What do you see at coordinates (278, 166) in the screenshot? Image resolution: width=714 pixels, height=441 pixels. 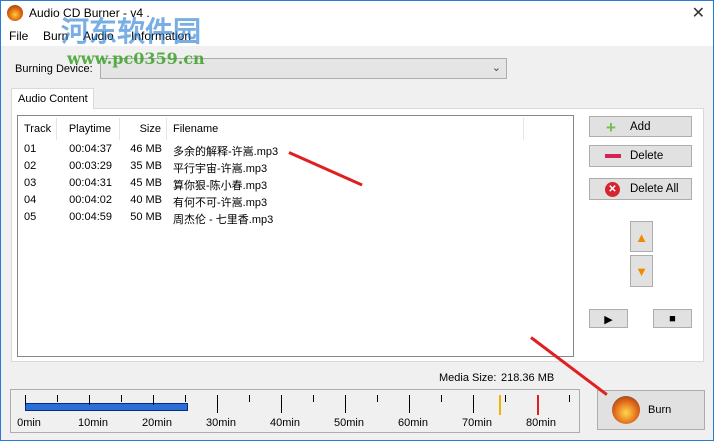 I see `table-row: 02 00:03:29 35 MB 平行宇宙-许嵩.mp3` at bounding box center [278, 166].